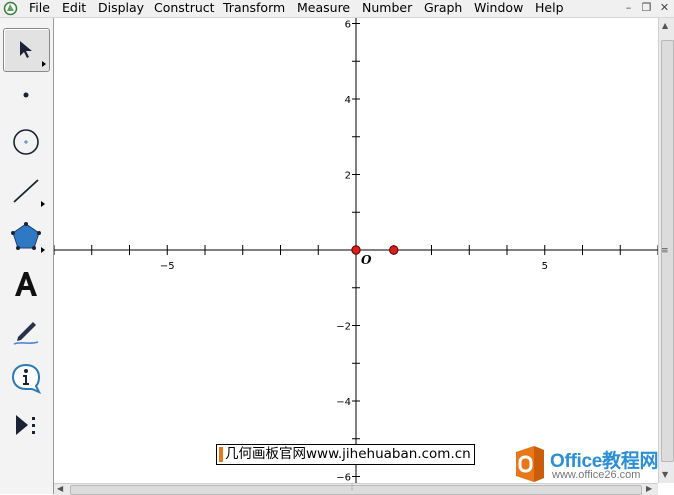  What do you see at coordinates (10, 8) in the screenshot?
I see `sketchpad-app-icon` at bounding box center [10, 8].